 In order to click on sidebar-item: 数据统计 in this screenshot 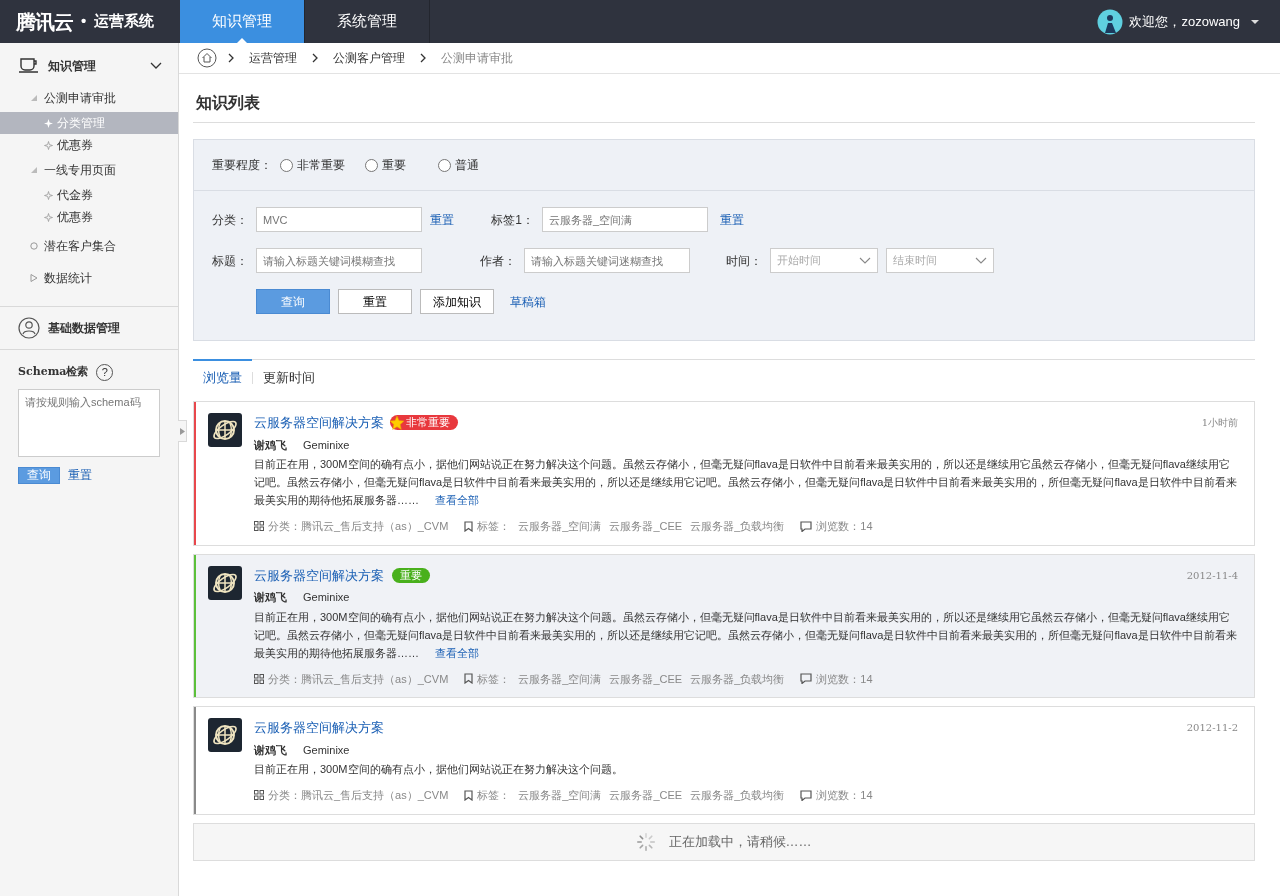, I will do `click(89, 278)`.